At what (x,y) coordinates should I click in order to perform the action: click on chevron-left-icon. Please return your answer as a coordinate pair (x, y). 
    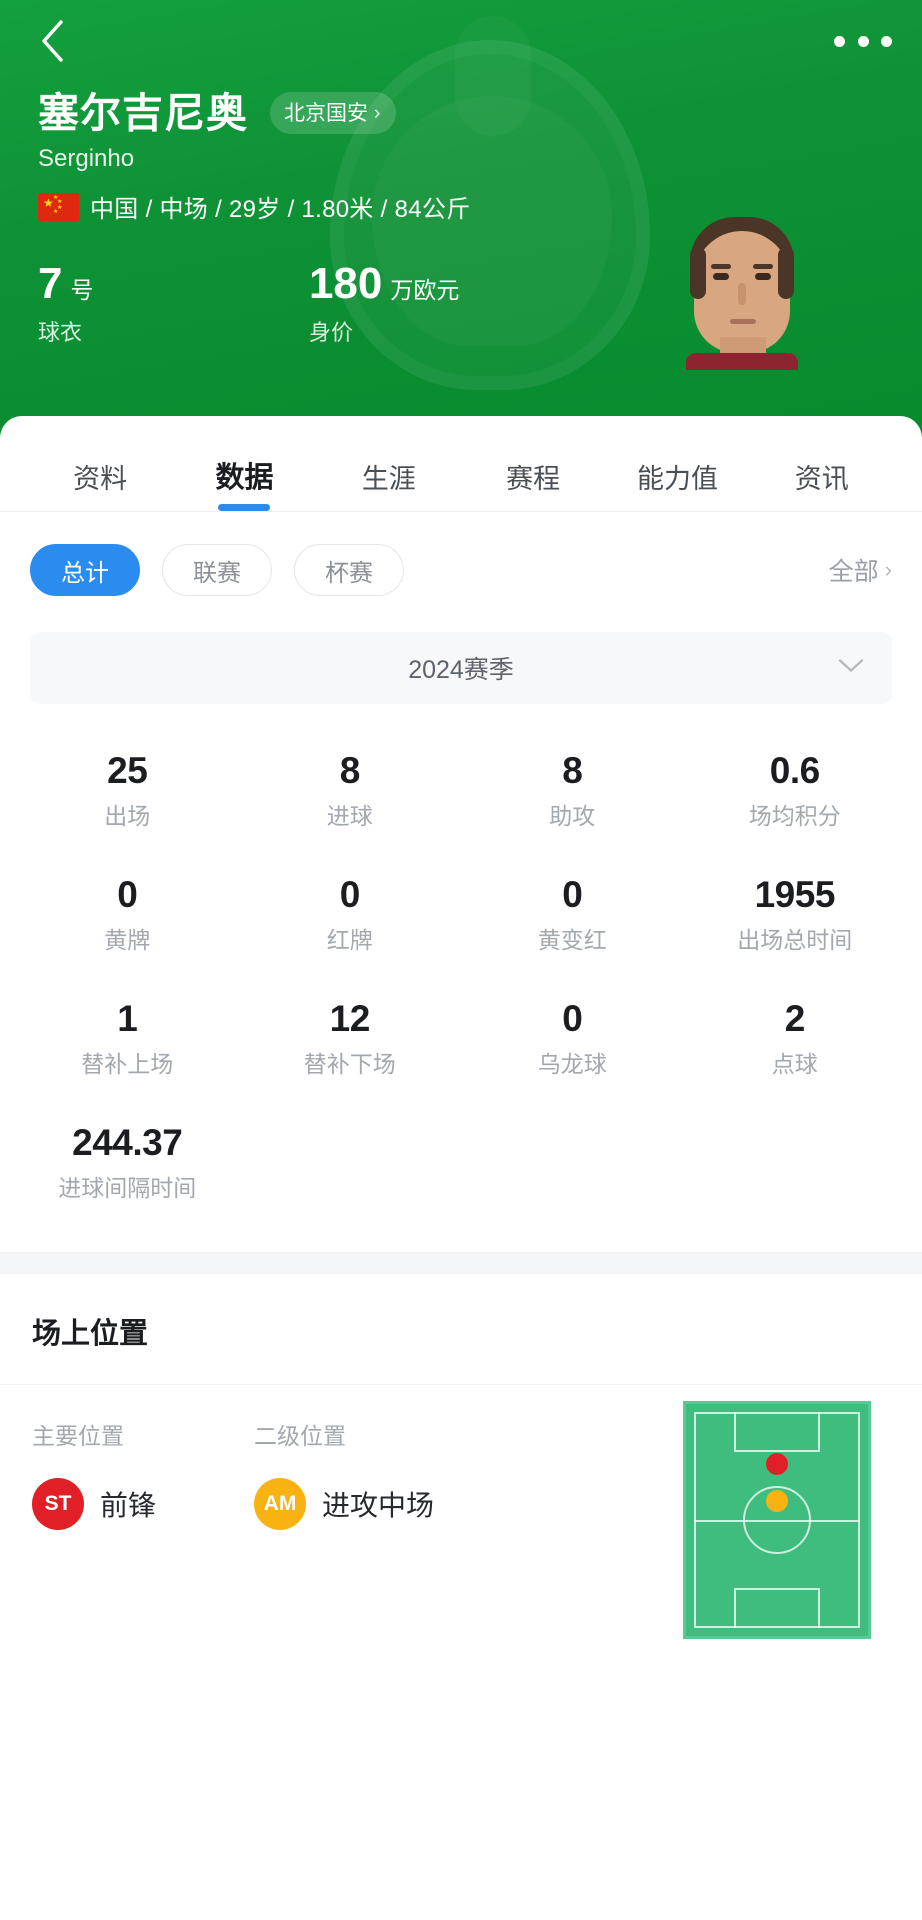
    Looking at the image, I should click on (52, 41).